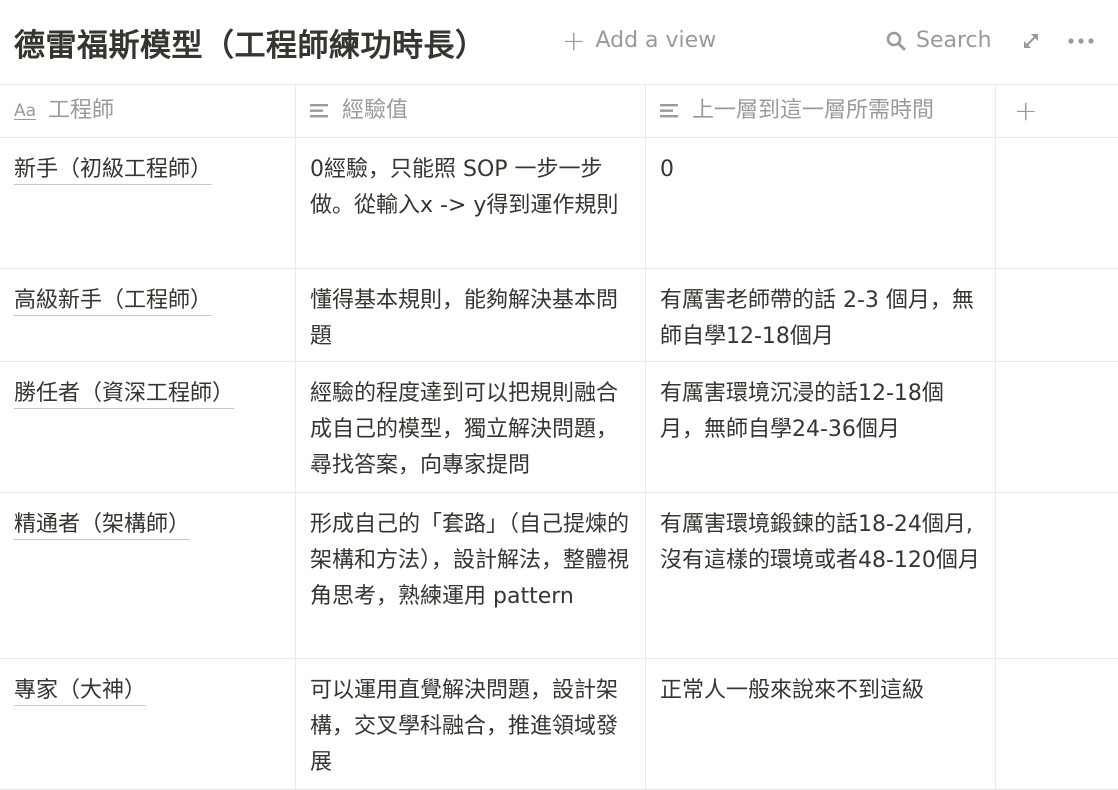 Image resolution: width=1118 pixels, height=790 pixels. What do you see at coordinates (1057, 111) in the screenshot?
I see `add-property-button: +` at bounding box center [1057, 111].